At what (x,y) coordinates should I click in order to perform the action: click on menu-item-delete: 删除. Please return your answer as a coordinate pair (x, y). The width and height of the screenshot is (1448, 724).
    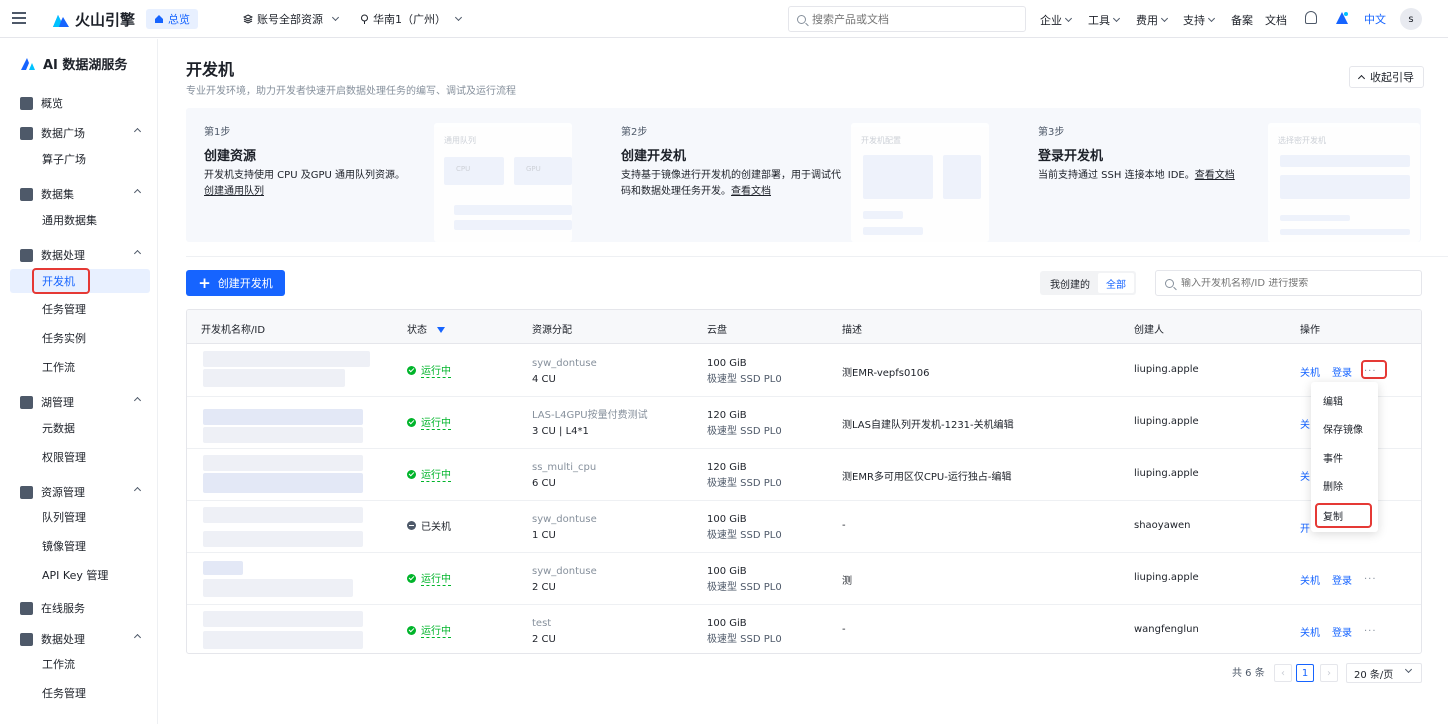
    Looking at the image, I should click on (1333, 485).